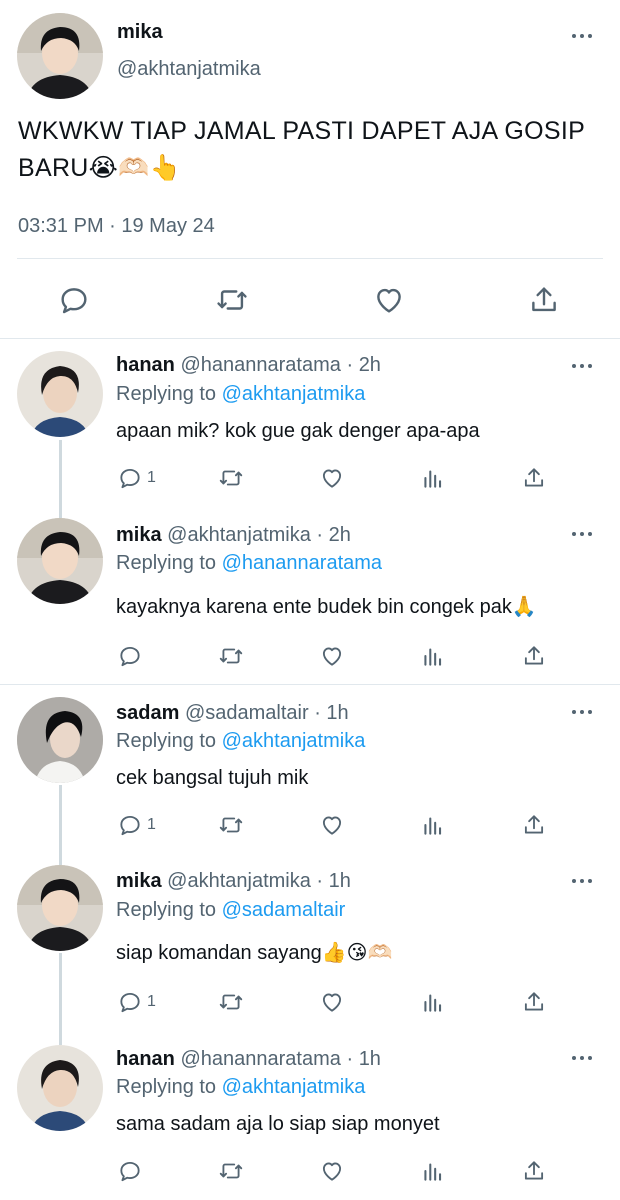  I want to click on avatar-sadam, so click(60, 740).